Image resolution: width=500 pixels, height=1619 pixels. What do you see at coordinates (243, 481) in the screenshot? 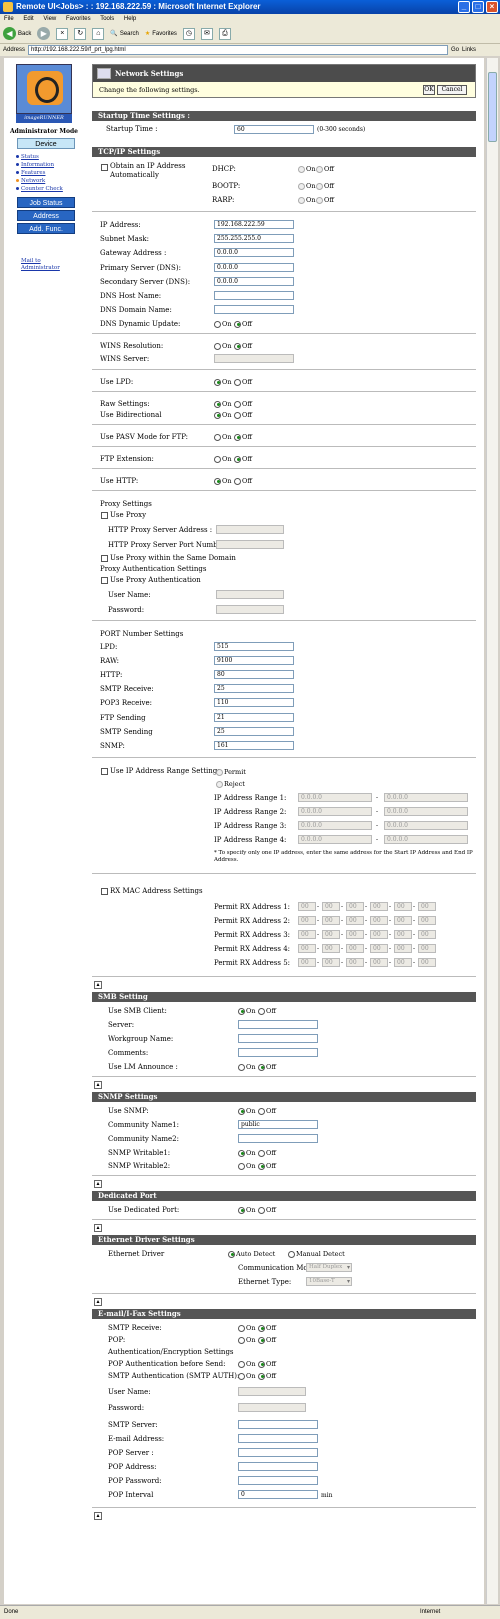
I see `http-off-radio: Off` at bounding box center [243, 481].